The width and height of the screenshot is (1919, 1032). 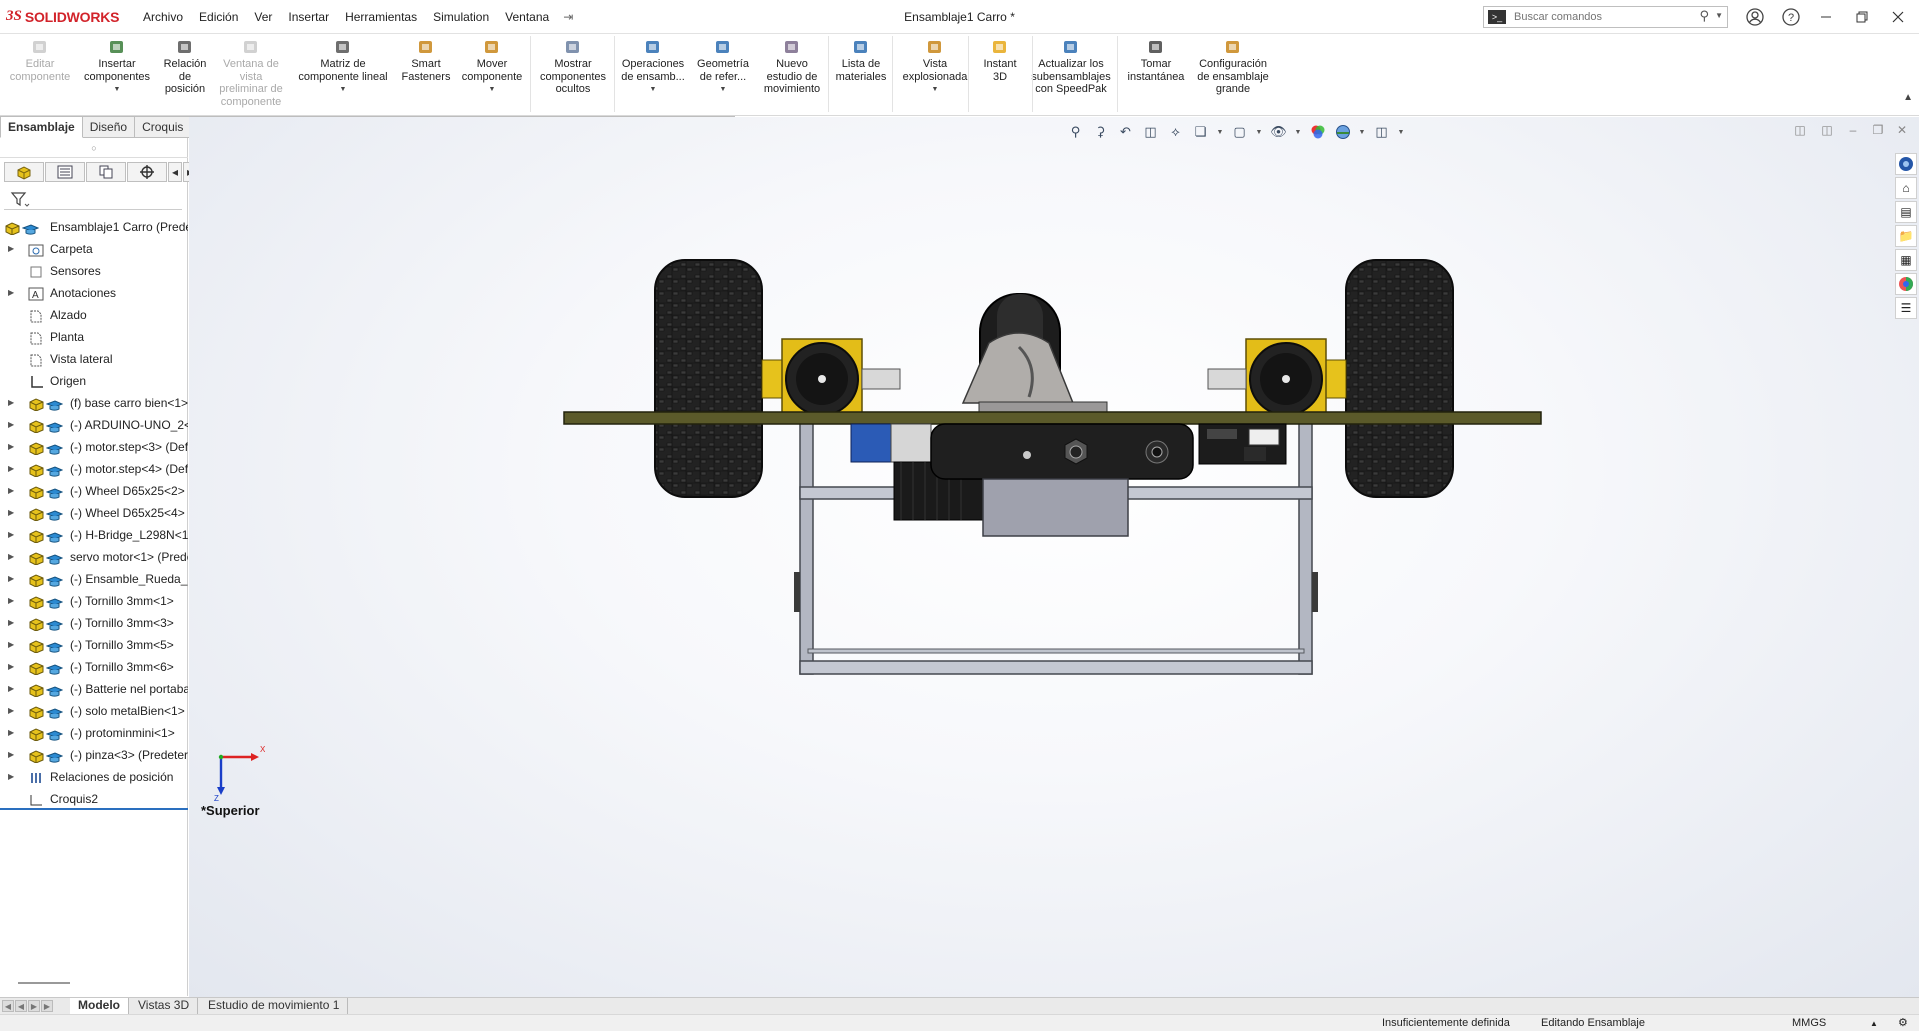 I want to click on view-orientation-icon: ❏, so click(x=1200, y=132).